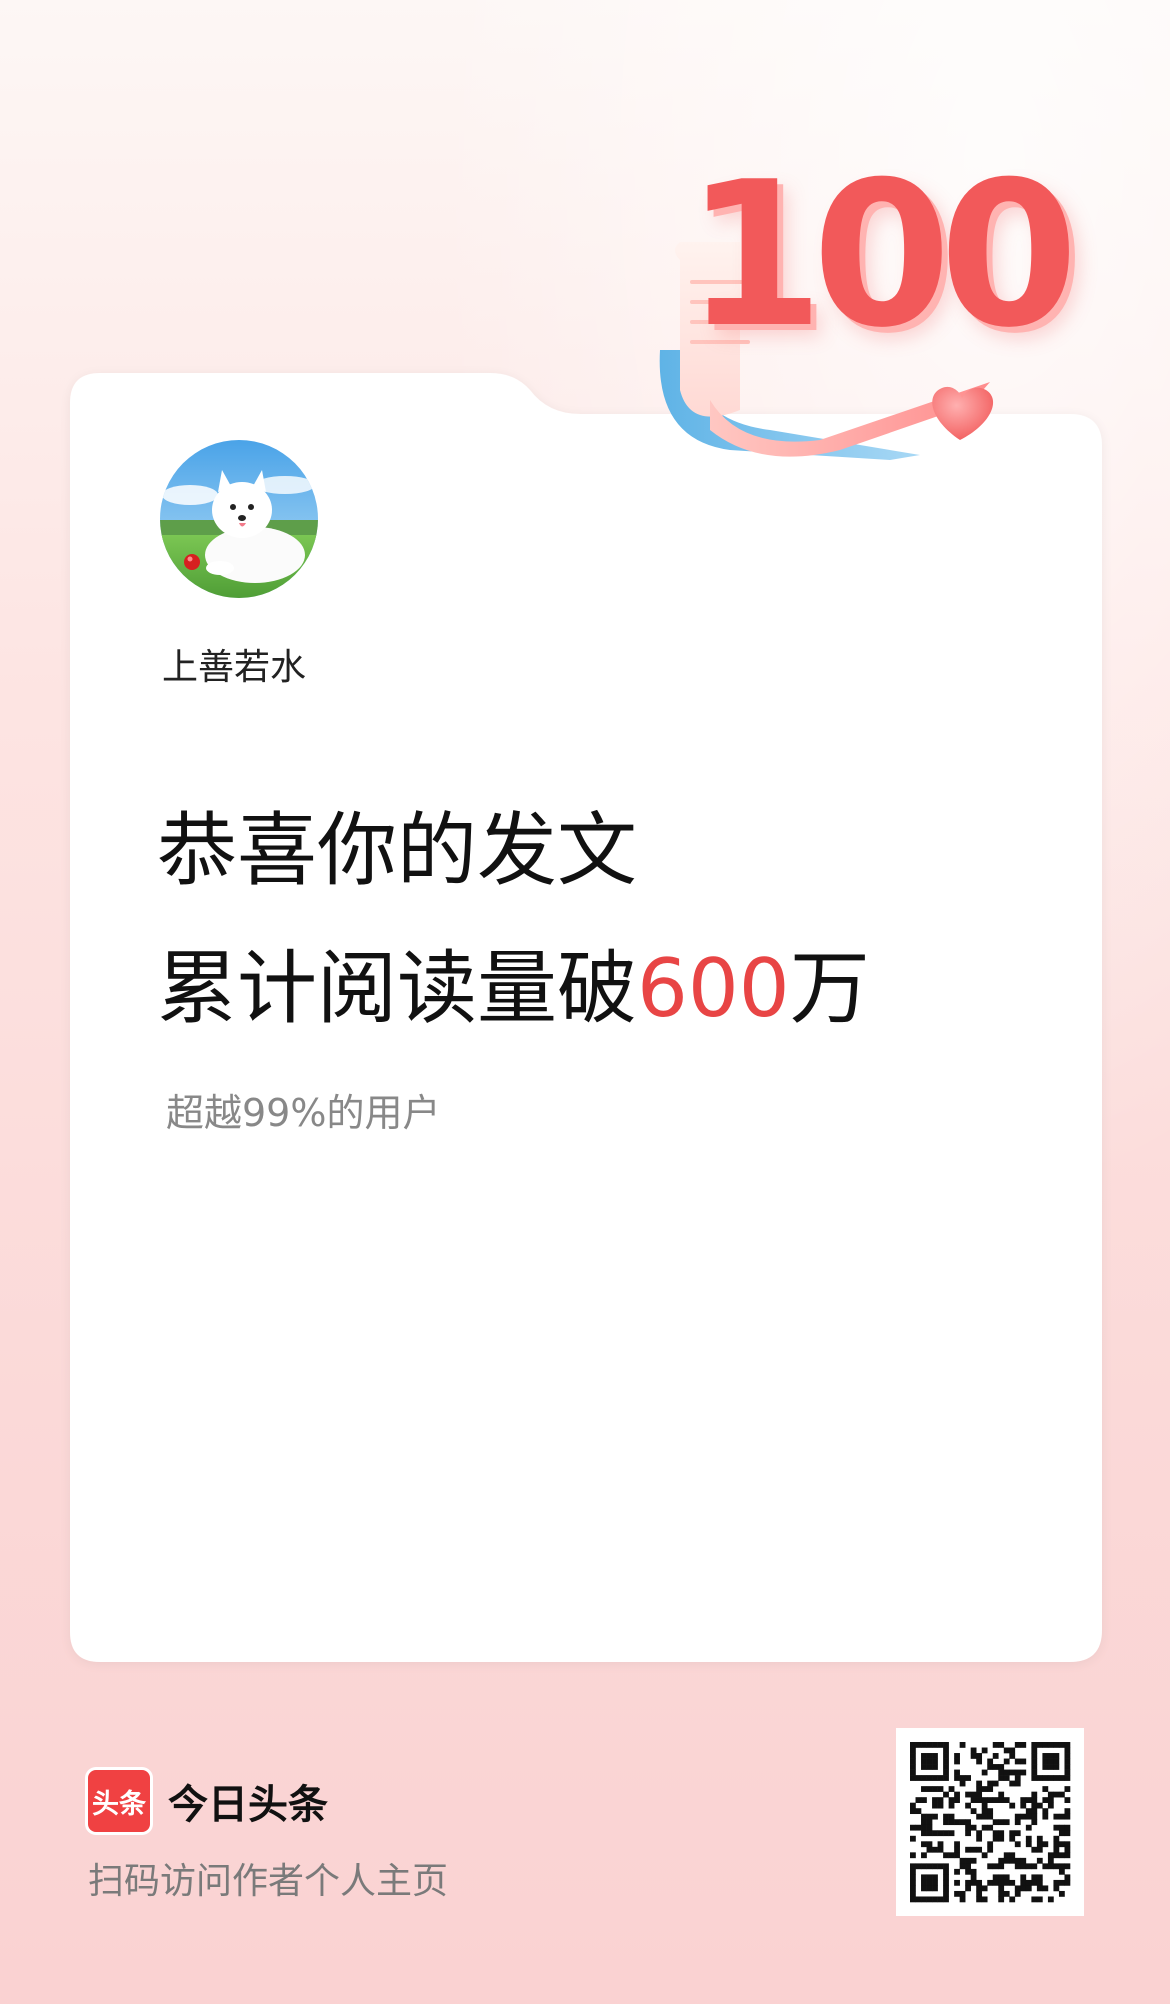 The image size is (1170, 2004). I want to click on read-count-number: 600, so click(713, 988).